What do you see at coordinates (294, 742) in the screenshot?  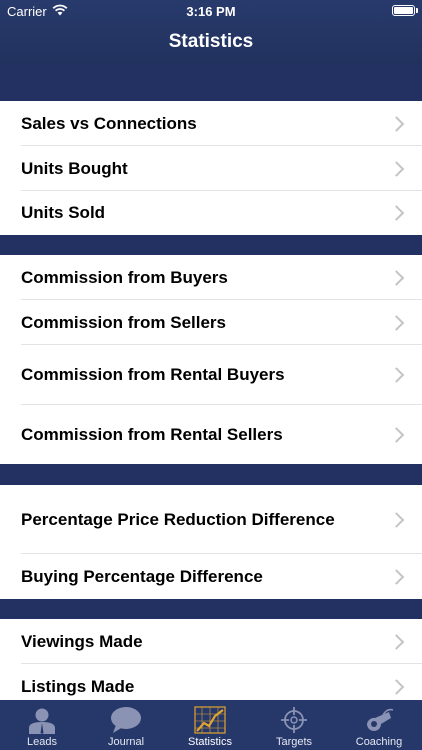 I see `tab-label: Targets` at bounding box center [294, 742].